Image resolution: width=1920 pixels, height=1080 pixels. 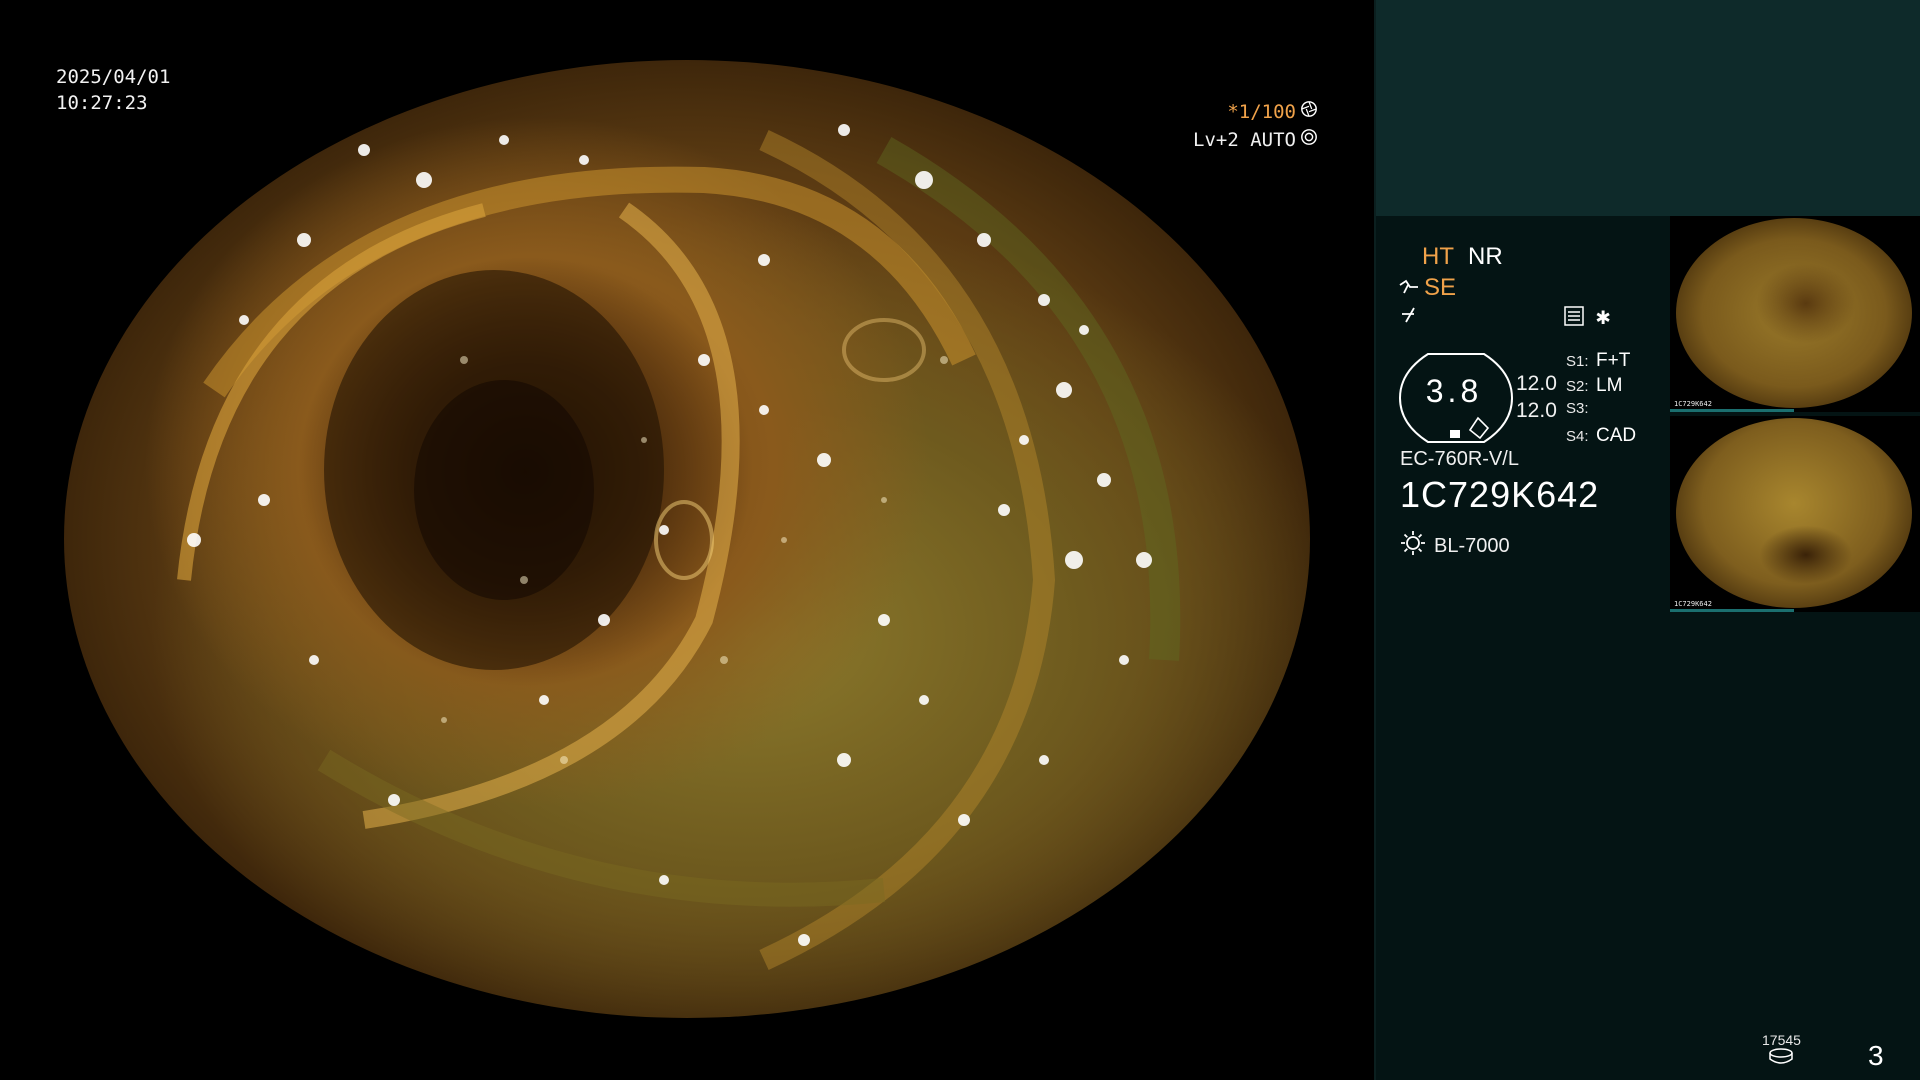 I want to click on switch-row: S4: CAD, so click(x=1601, y=437).